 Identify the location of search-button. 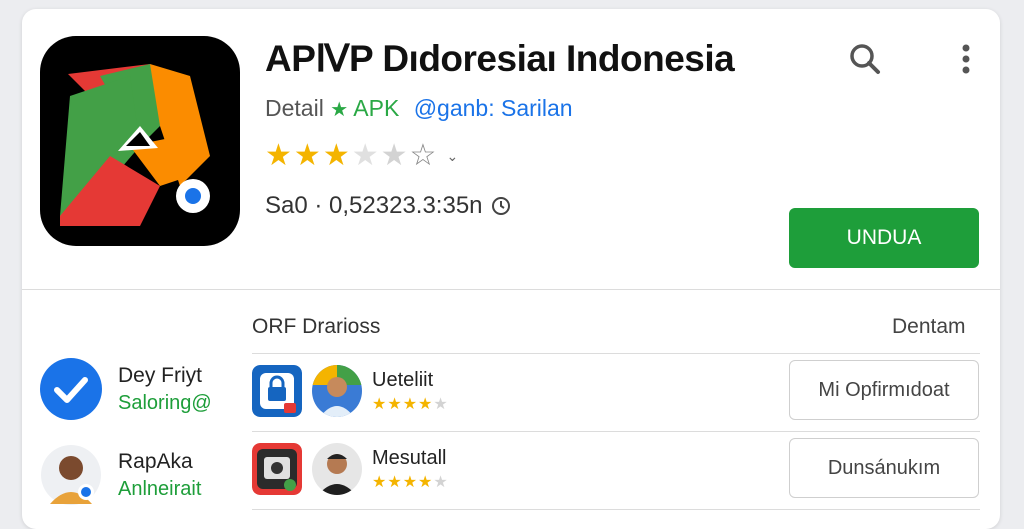
(865, 59).